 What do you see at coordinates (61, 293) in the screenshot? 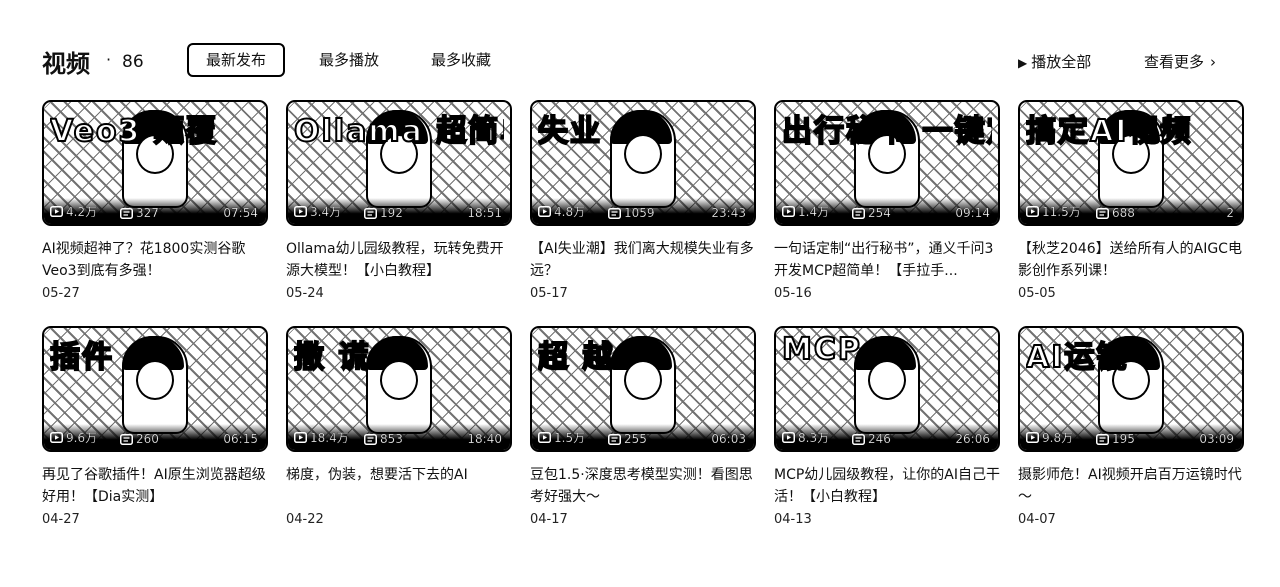
I see `video-date: 05-27` at bounding box center [61, 293].